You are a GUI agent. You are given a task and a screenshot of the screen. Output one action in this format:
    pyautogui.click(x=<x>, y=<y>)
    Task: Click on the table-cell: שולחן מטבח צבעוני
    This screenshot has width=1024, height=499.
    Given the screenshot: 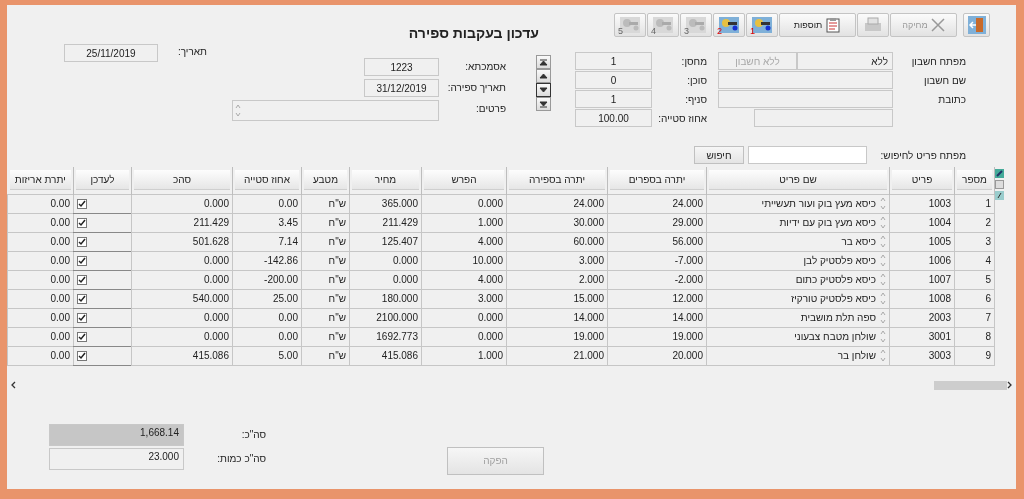 What is the action you would take?
    pyautogui.click(x=835, y=336)
    